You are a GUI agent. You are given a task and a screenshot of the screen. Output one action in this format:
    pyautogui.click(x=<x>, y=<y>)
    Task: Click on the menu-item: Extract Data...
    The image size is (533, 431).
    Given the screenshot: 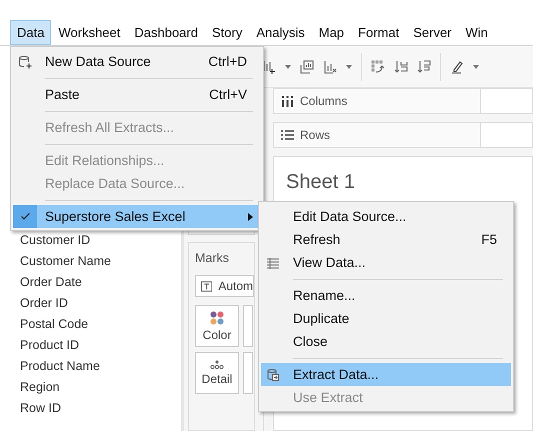 What is the action you would take?
    pyautogui.click(x=386, y=374)
    